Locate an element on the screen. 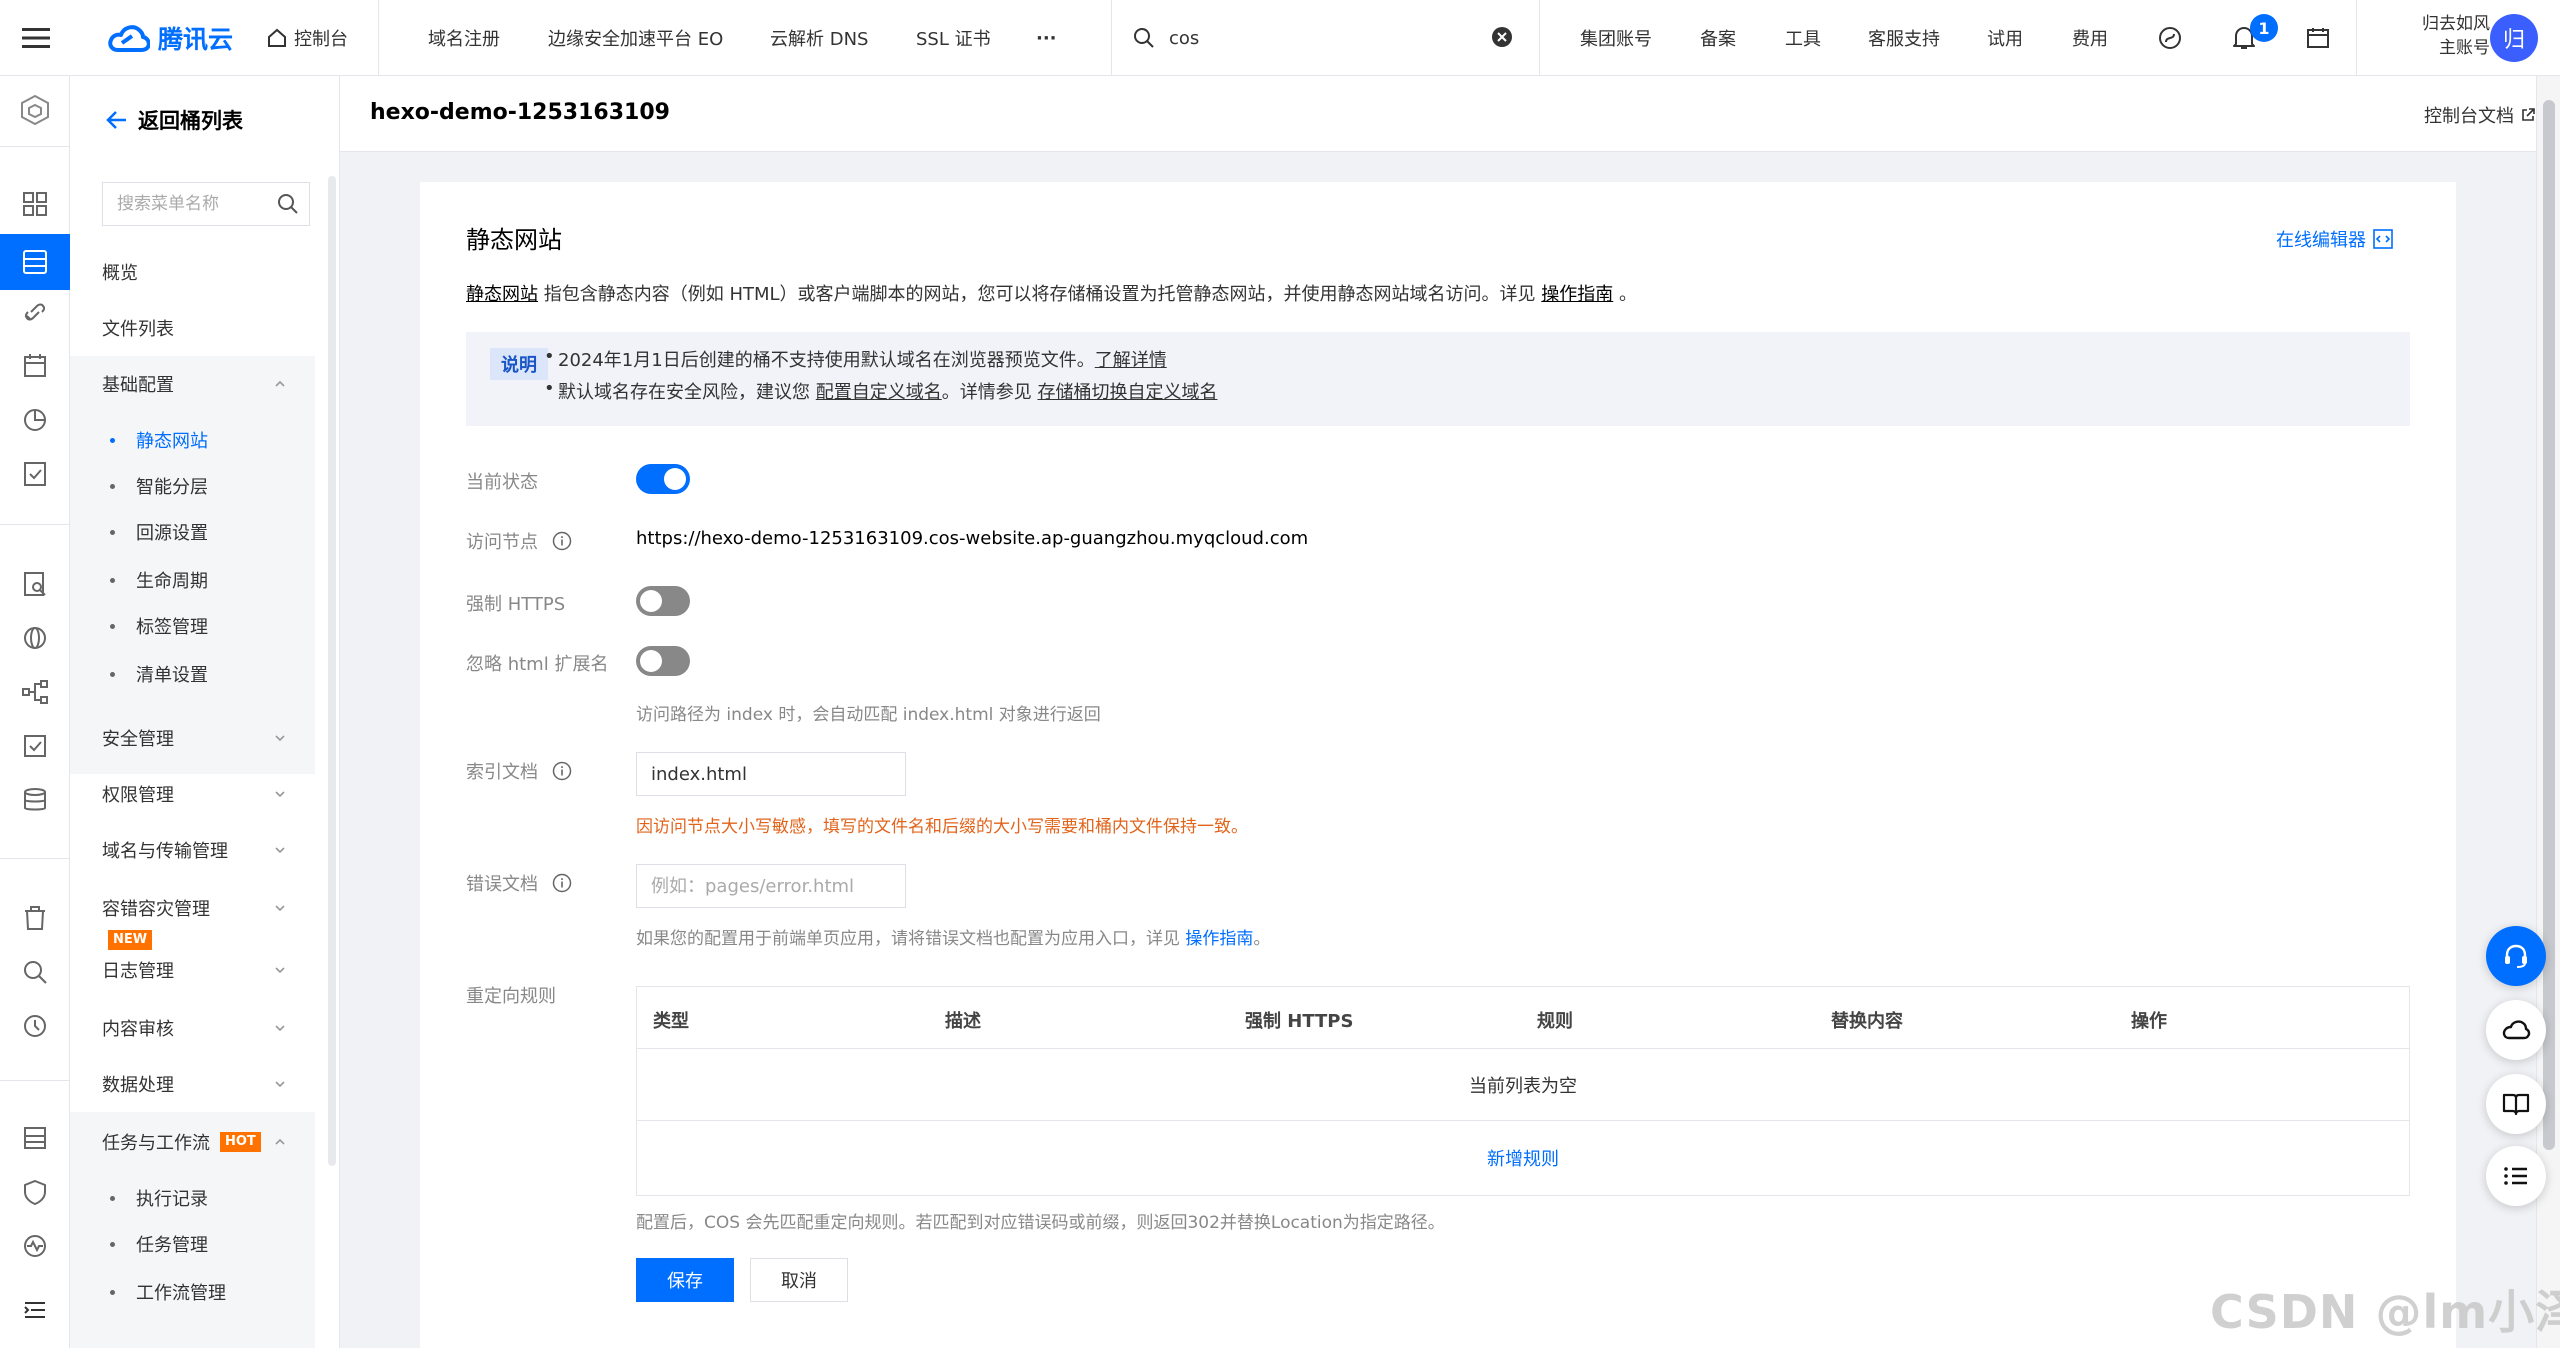 This screenshot has height=1348, width=2560. collapse-menu-icon is located at coordinates (35, 1310).